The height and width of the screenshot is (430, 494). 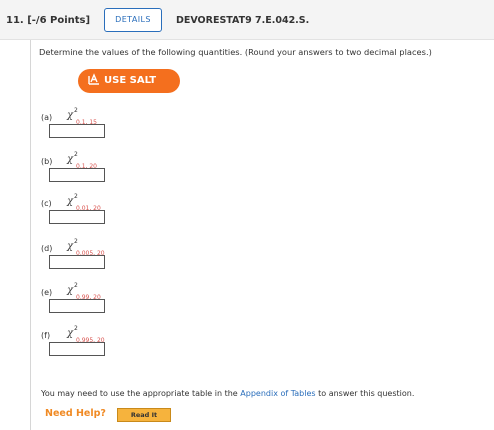 What do you see at coordinates (75, 413) in the screenshot?
I see `need-help-label: Need Help?` at bounding box center [75, 413].